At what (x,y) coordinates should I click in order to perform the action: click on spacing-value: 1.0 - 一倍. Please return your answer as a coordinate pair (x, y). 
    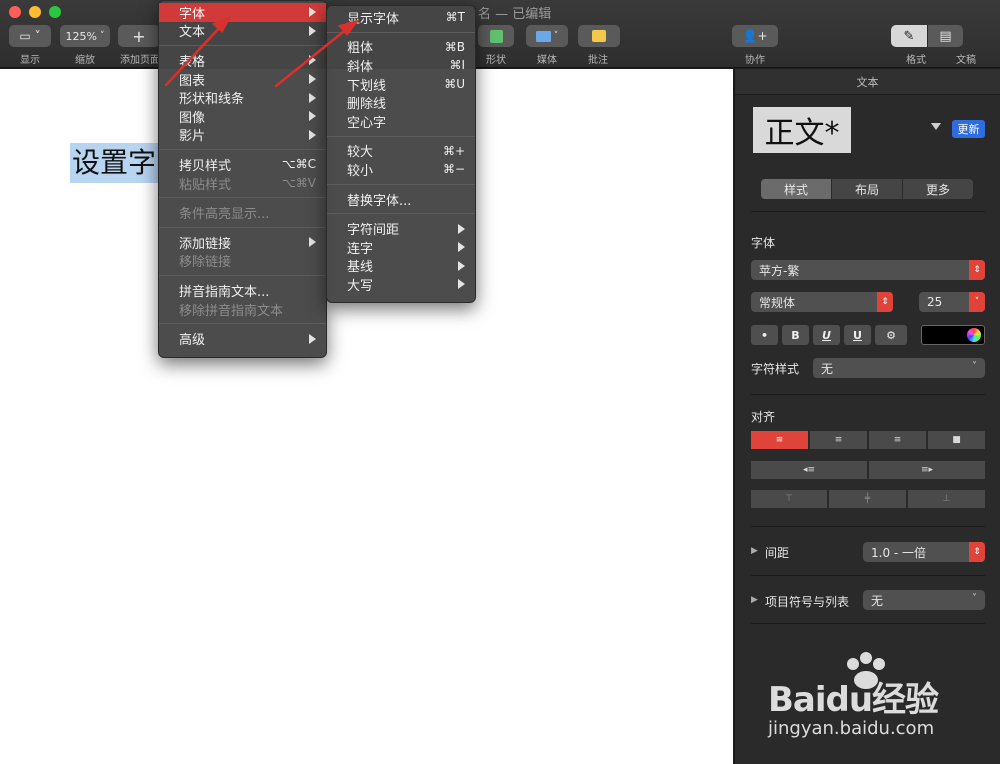
    Looking at the image, I should click on (899, 552).